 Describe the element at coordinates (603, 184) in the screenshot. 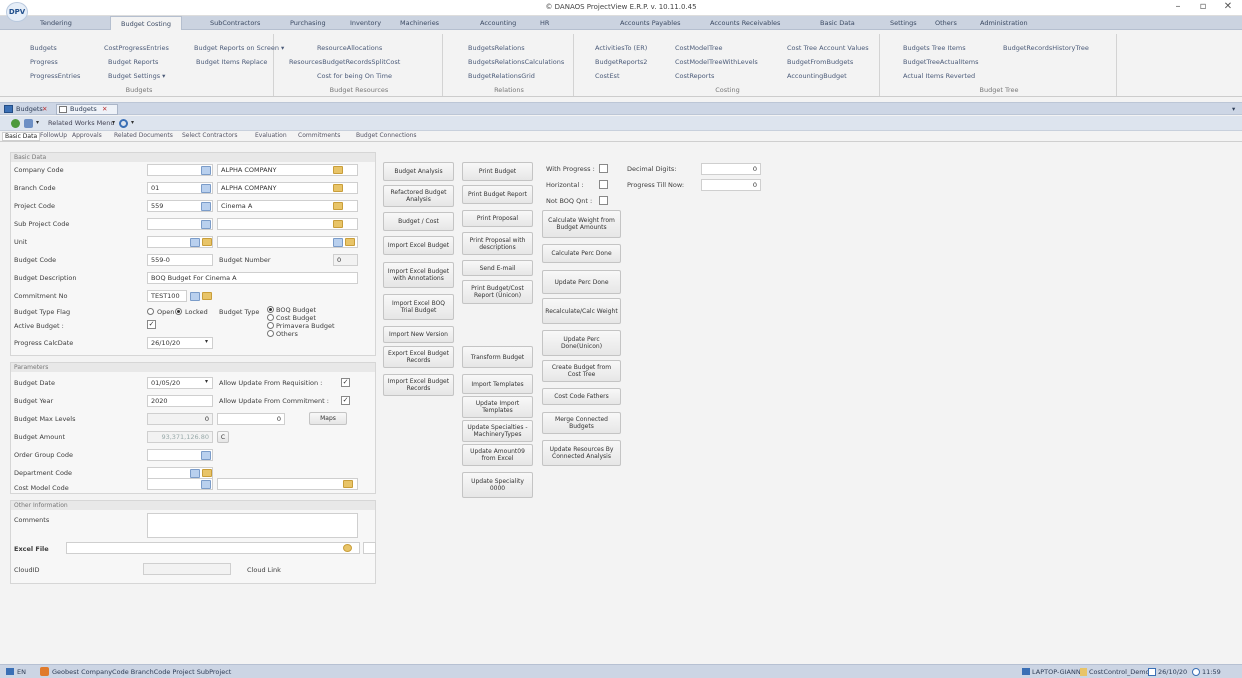

I see `horizontal-checkbox` at that location.